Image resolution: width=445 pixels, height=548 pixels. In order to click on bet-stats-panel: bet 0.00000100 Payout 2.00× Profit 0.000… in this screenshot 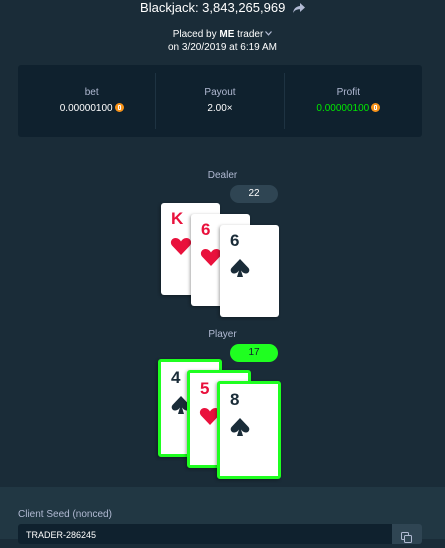, I will do `click(220, 101)`.